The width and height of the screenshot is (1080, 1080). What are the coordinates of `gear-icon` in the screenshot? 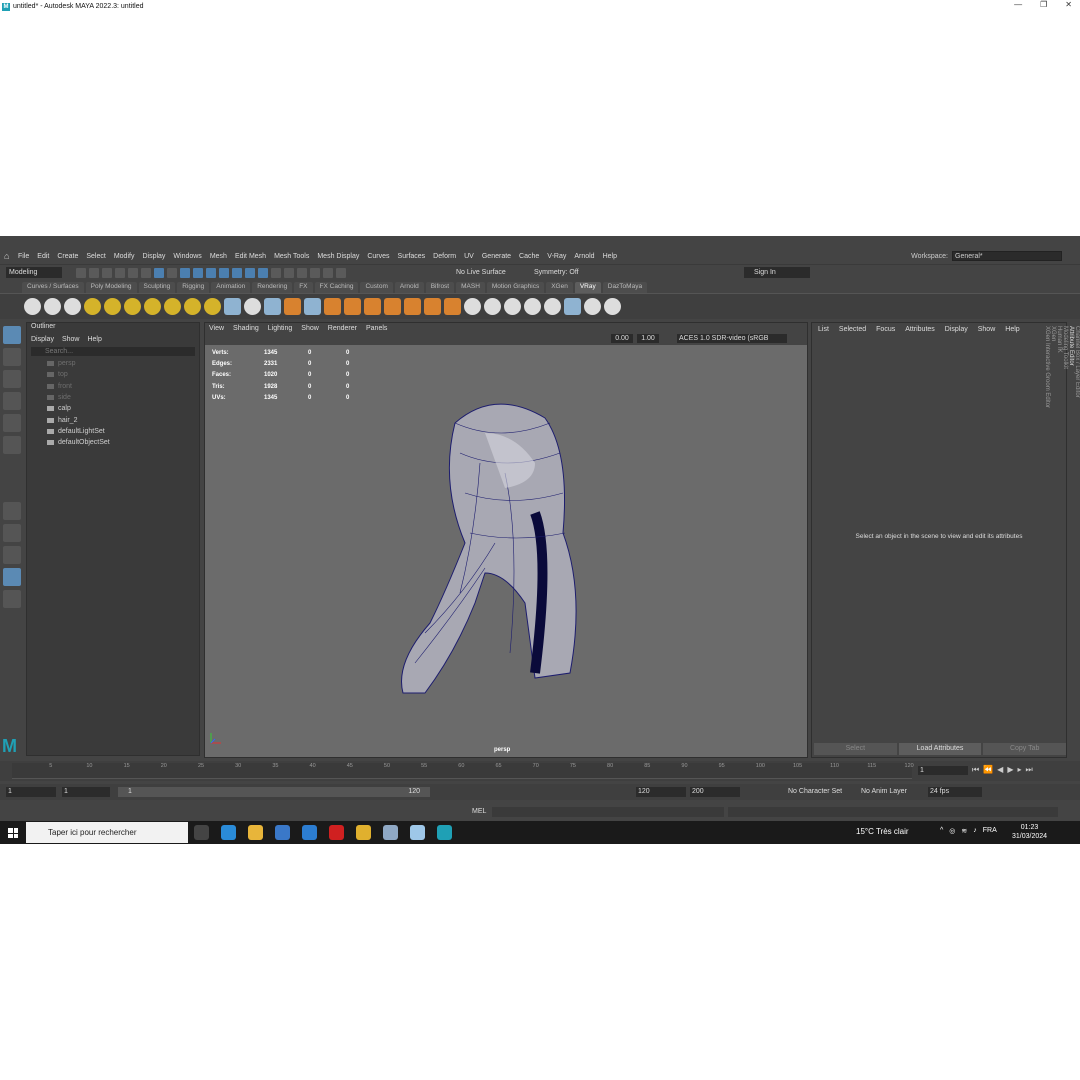 It's located at (452, 306).